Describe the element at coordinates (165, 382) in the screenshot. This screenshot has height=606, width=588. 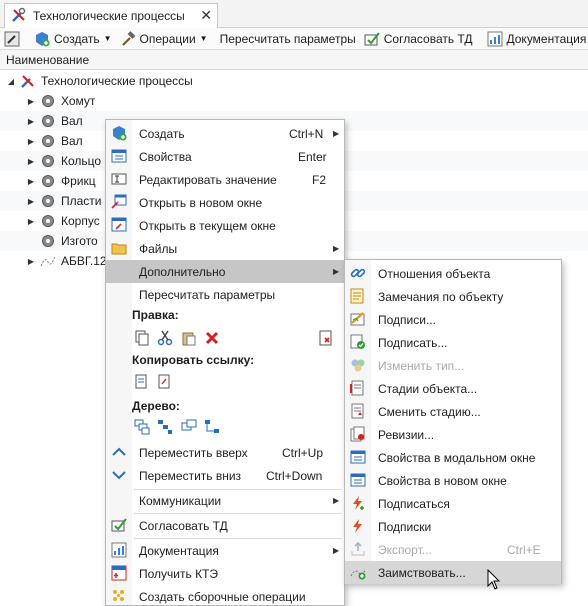
I see `copy-link-alt-icon` at that location.